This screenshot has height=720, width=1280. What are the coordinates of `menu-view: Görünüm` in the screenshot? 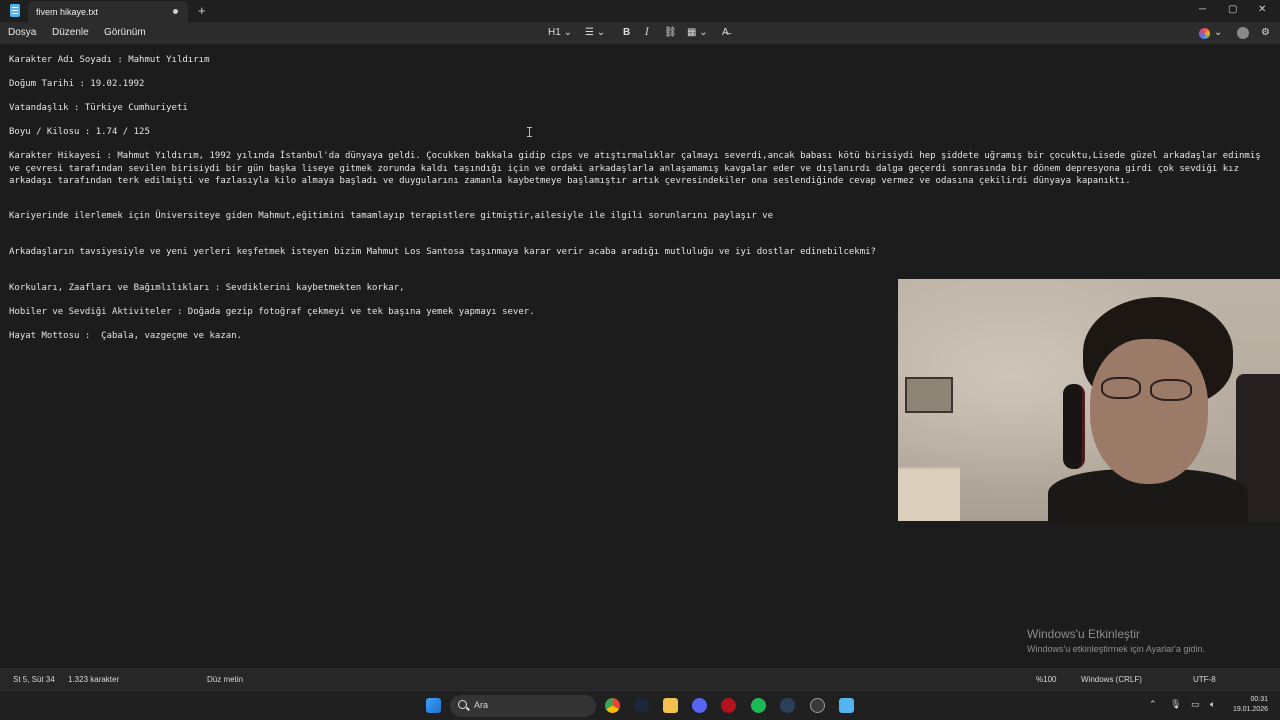 It's located at (125, 32).